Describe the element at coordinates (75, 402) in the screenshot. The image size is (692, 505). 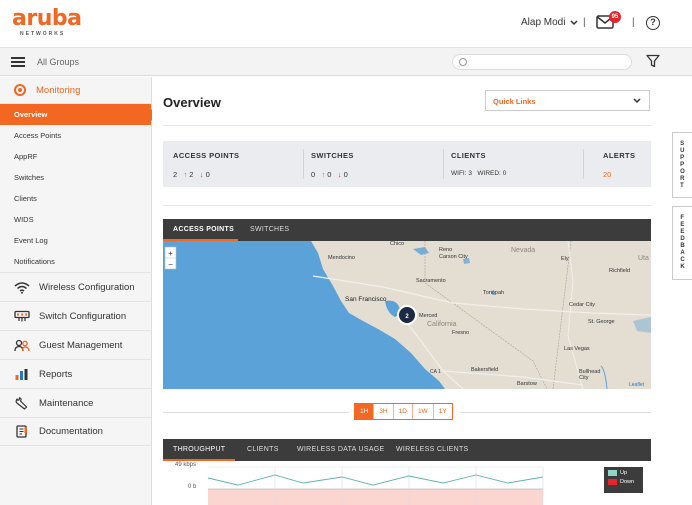
I see `sidebar-item-maintenance: Maintenance` at that location.